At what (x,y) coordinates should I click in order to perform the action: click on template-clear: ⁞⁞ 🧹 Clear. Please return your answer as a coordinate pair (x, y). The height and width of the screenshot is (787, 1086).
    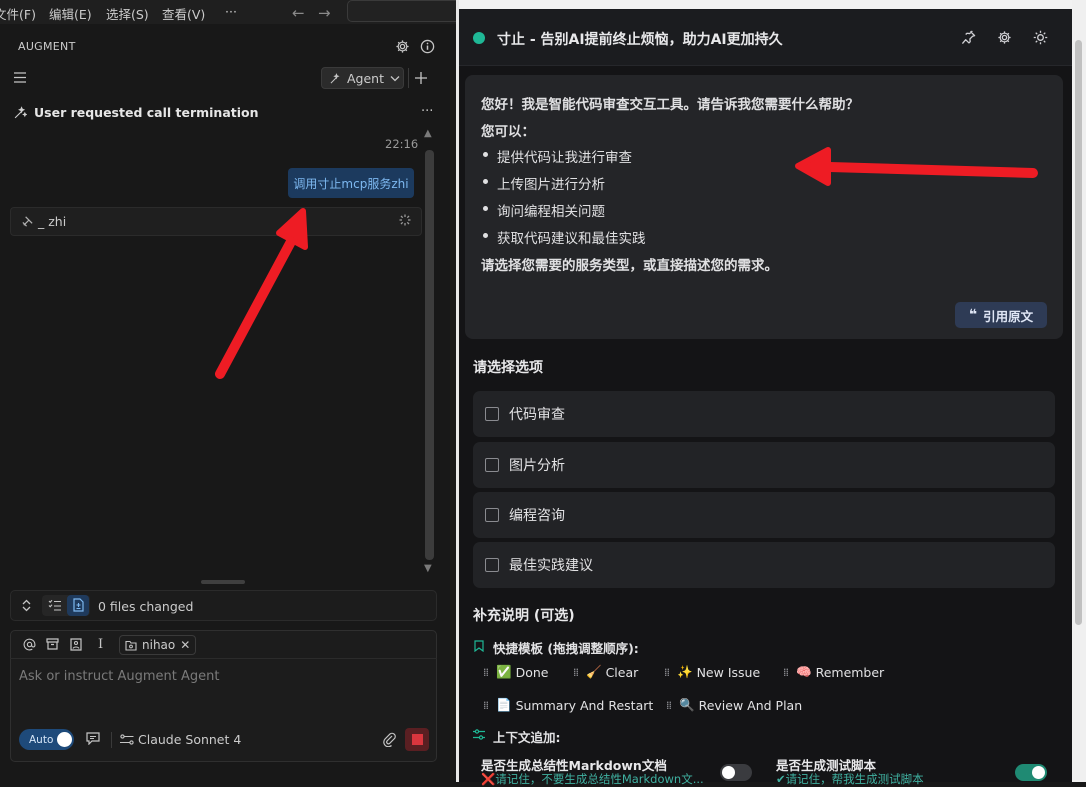
    Looking at the image, I should click on (605, 672).